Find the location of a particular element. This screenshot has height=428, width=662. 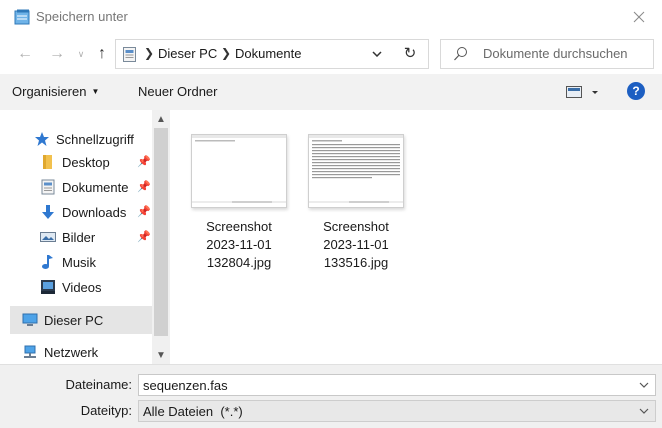

filetype-select: Alle Dateien (*.*) is located at coordinates (397, 411).